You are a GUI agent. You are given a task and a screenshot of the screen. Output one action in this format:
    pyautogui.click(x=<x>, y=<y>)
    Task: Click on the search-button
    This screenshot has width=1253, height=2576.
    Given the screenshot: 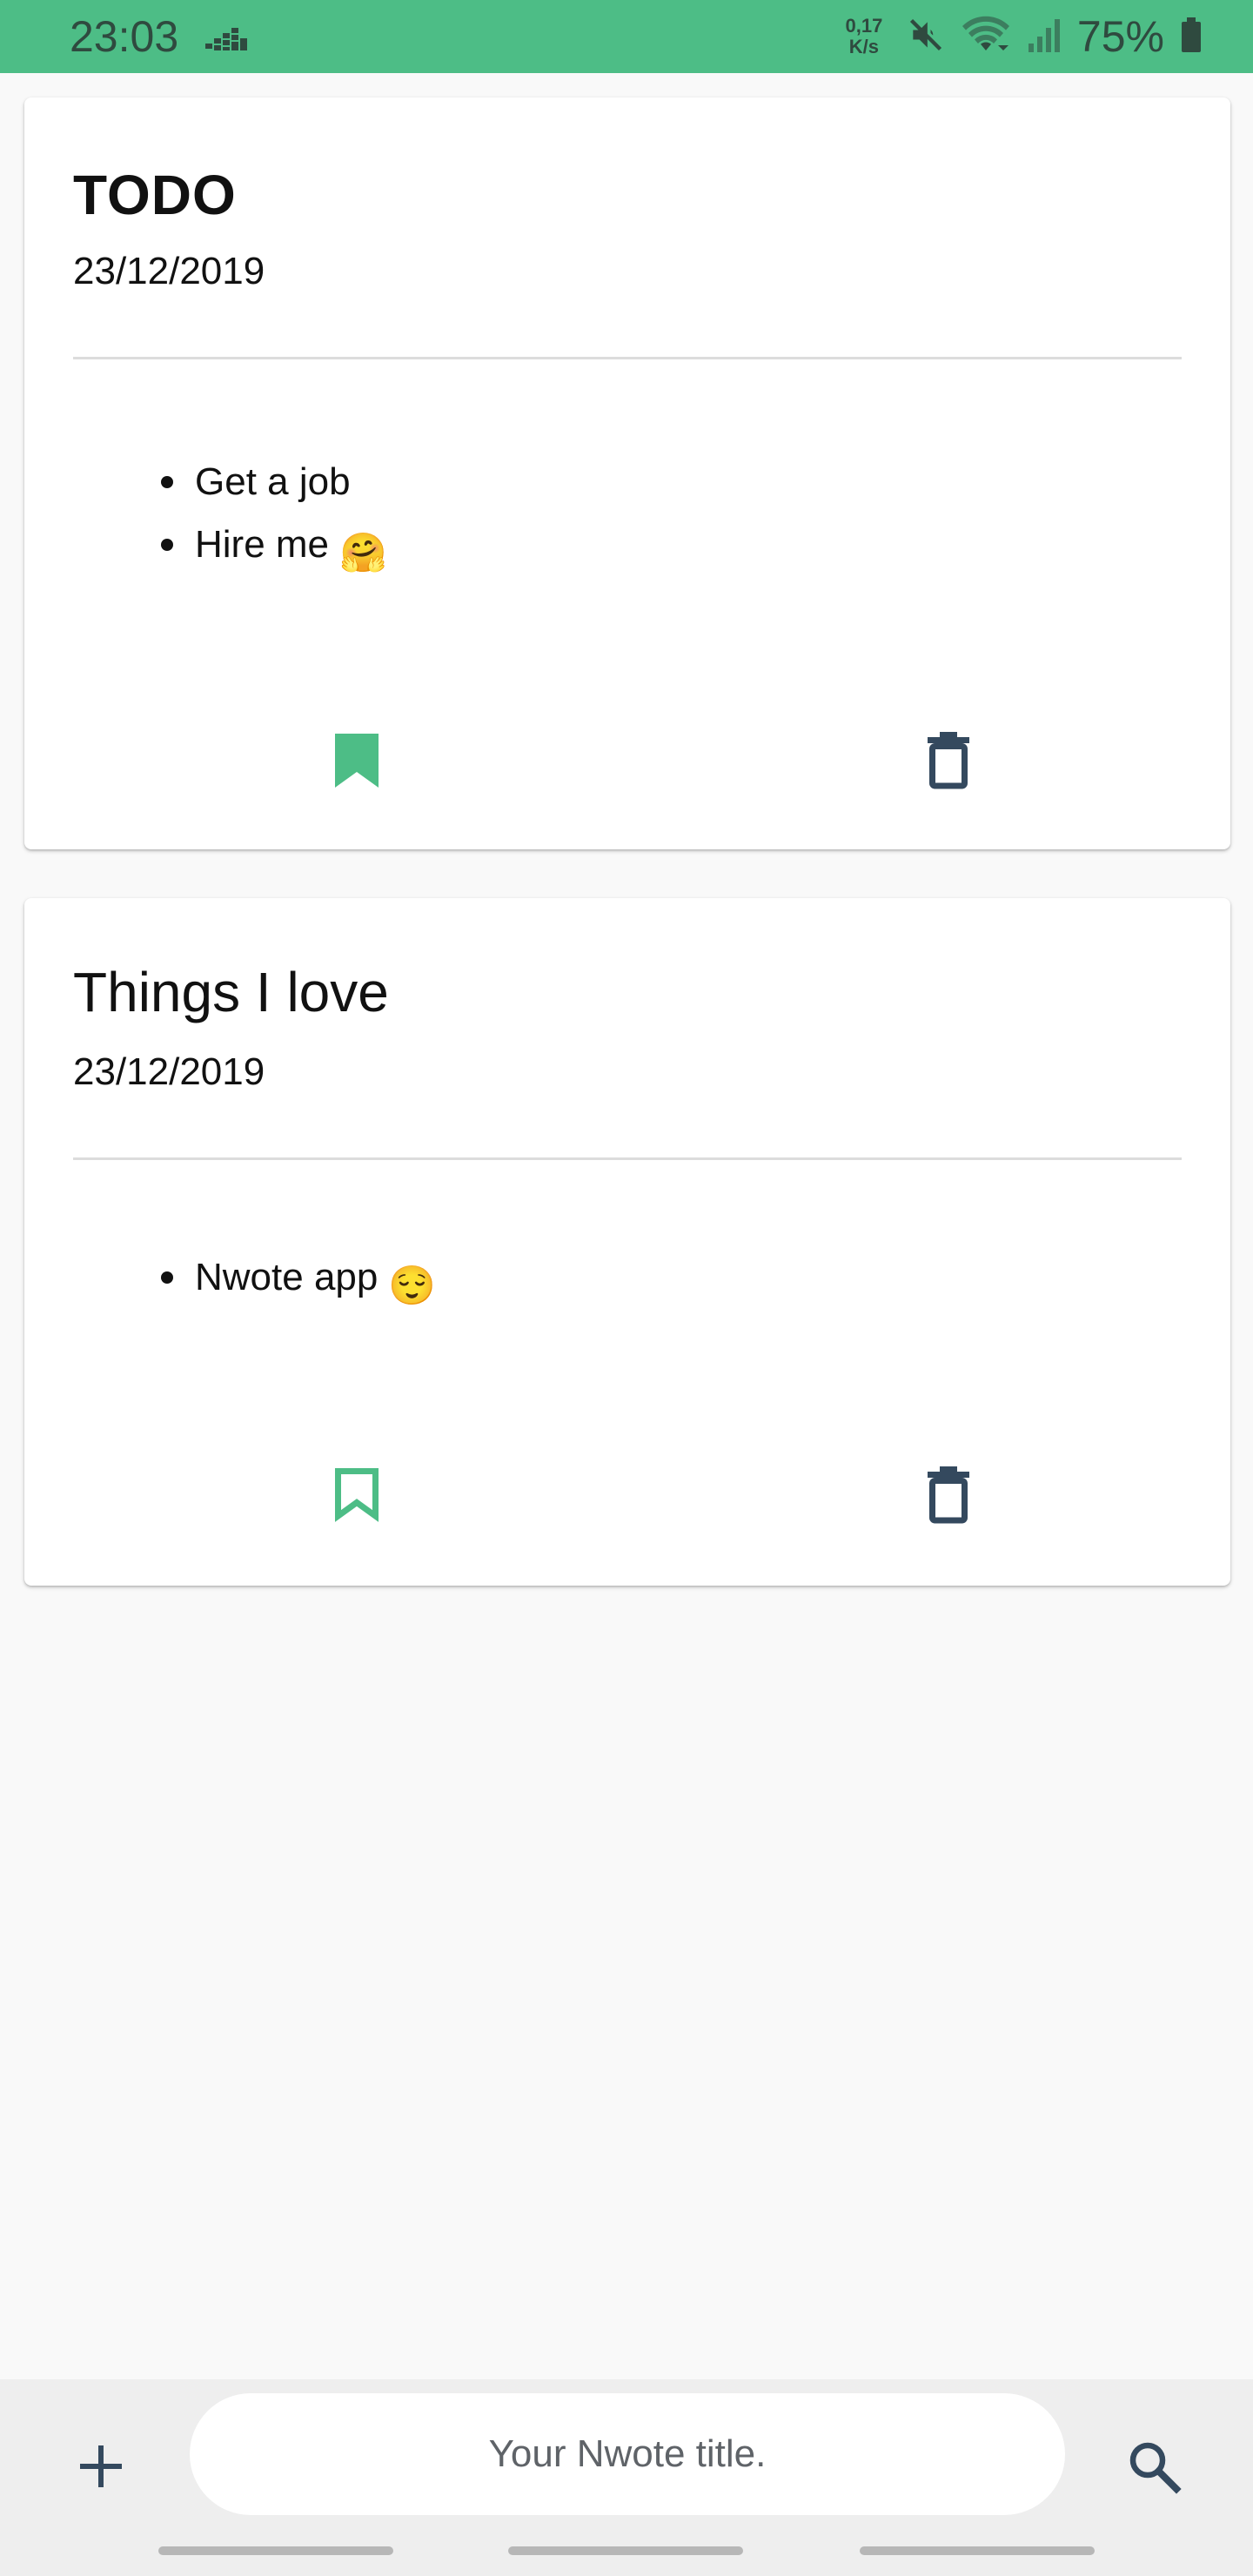 What is the action you would take?
    pyautogui.click(x=1154, y=2467)
    